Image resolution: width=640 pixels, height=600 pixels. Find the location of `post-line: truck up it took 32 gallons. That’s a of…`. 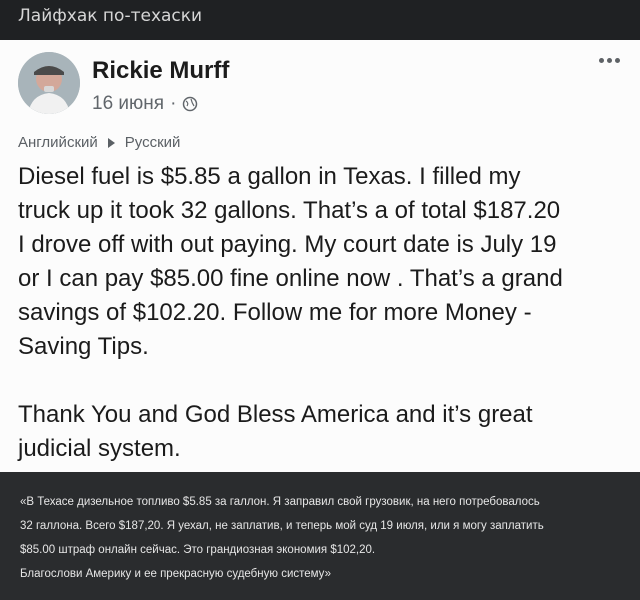

post-line: truck up it took 32 gallons. That’s a of… is located at coordinates (289, 210).